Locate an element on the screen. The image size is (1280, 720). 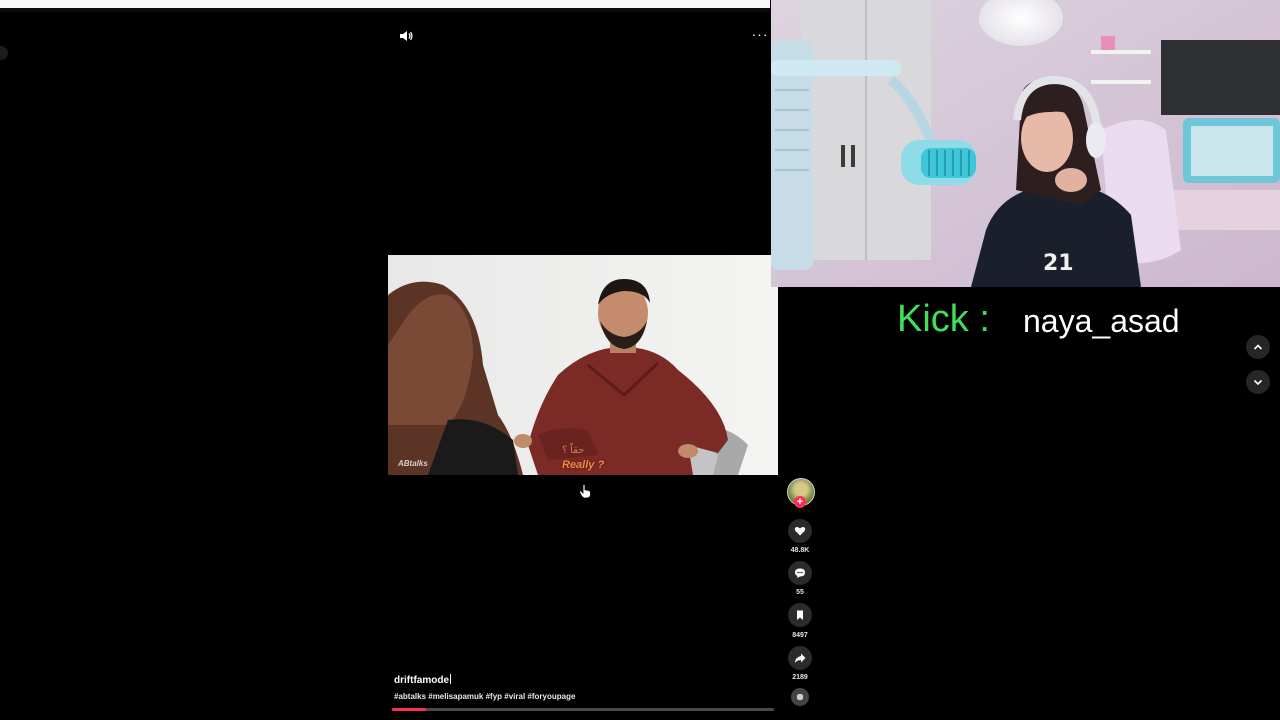
follow-button: + is located at coordinates (800, 502).